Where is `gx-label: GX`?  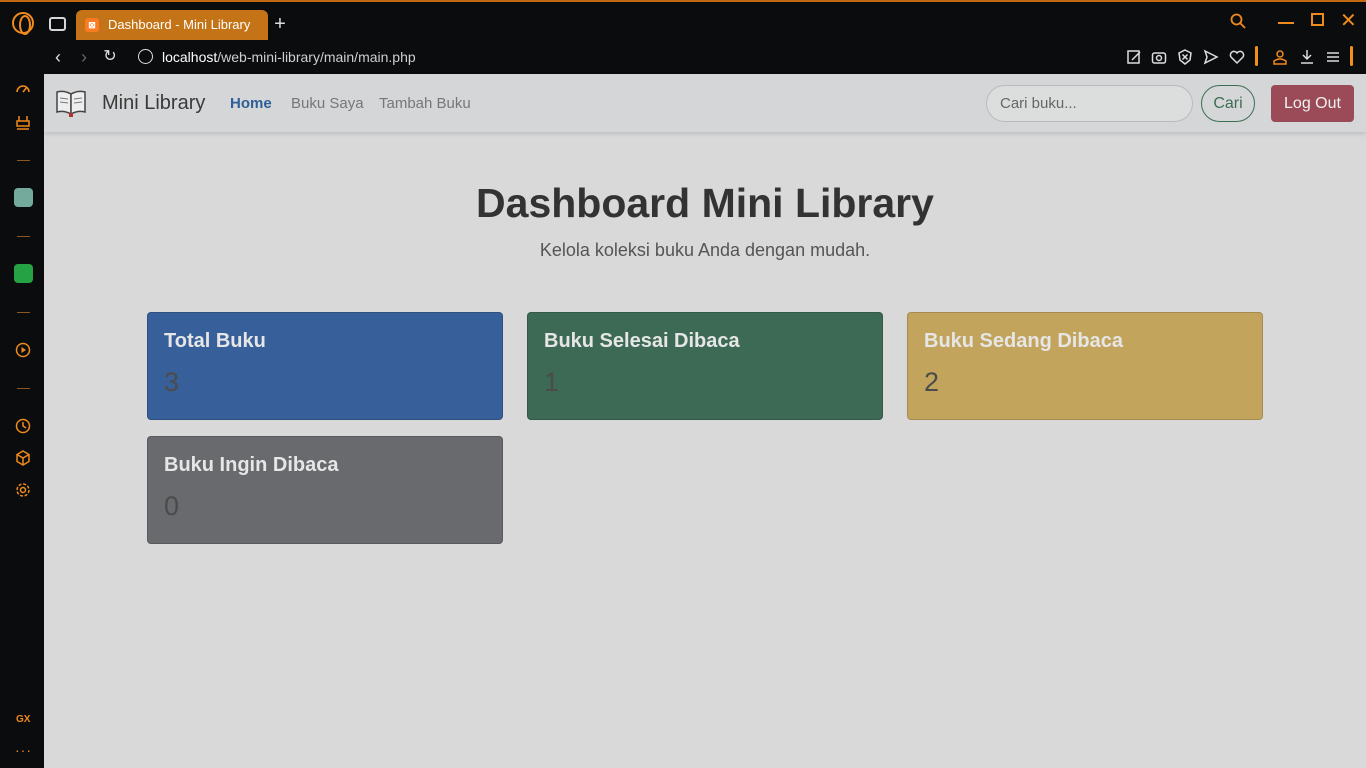 gx-label: GX is located at coordinates (23, 719).